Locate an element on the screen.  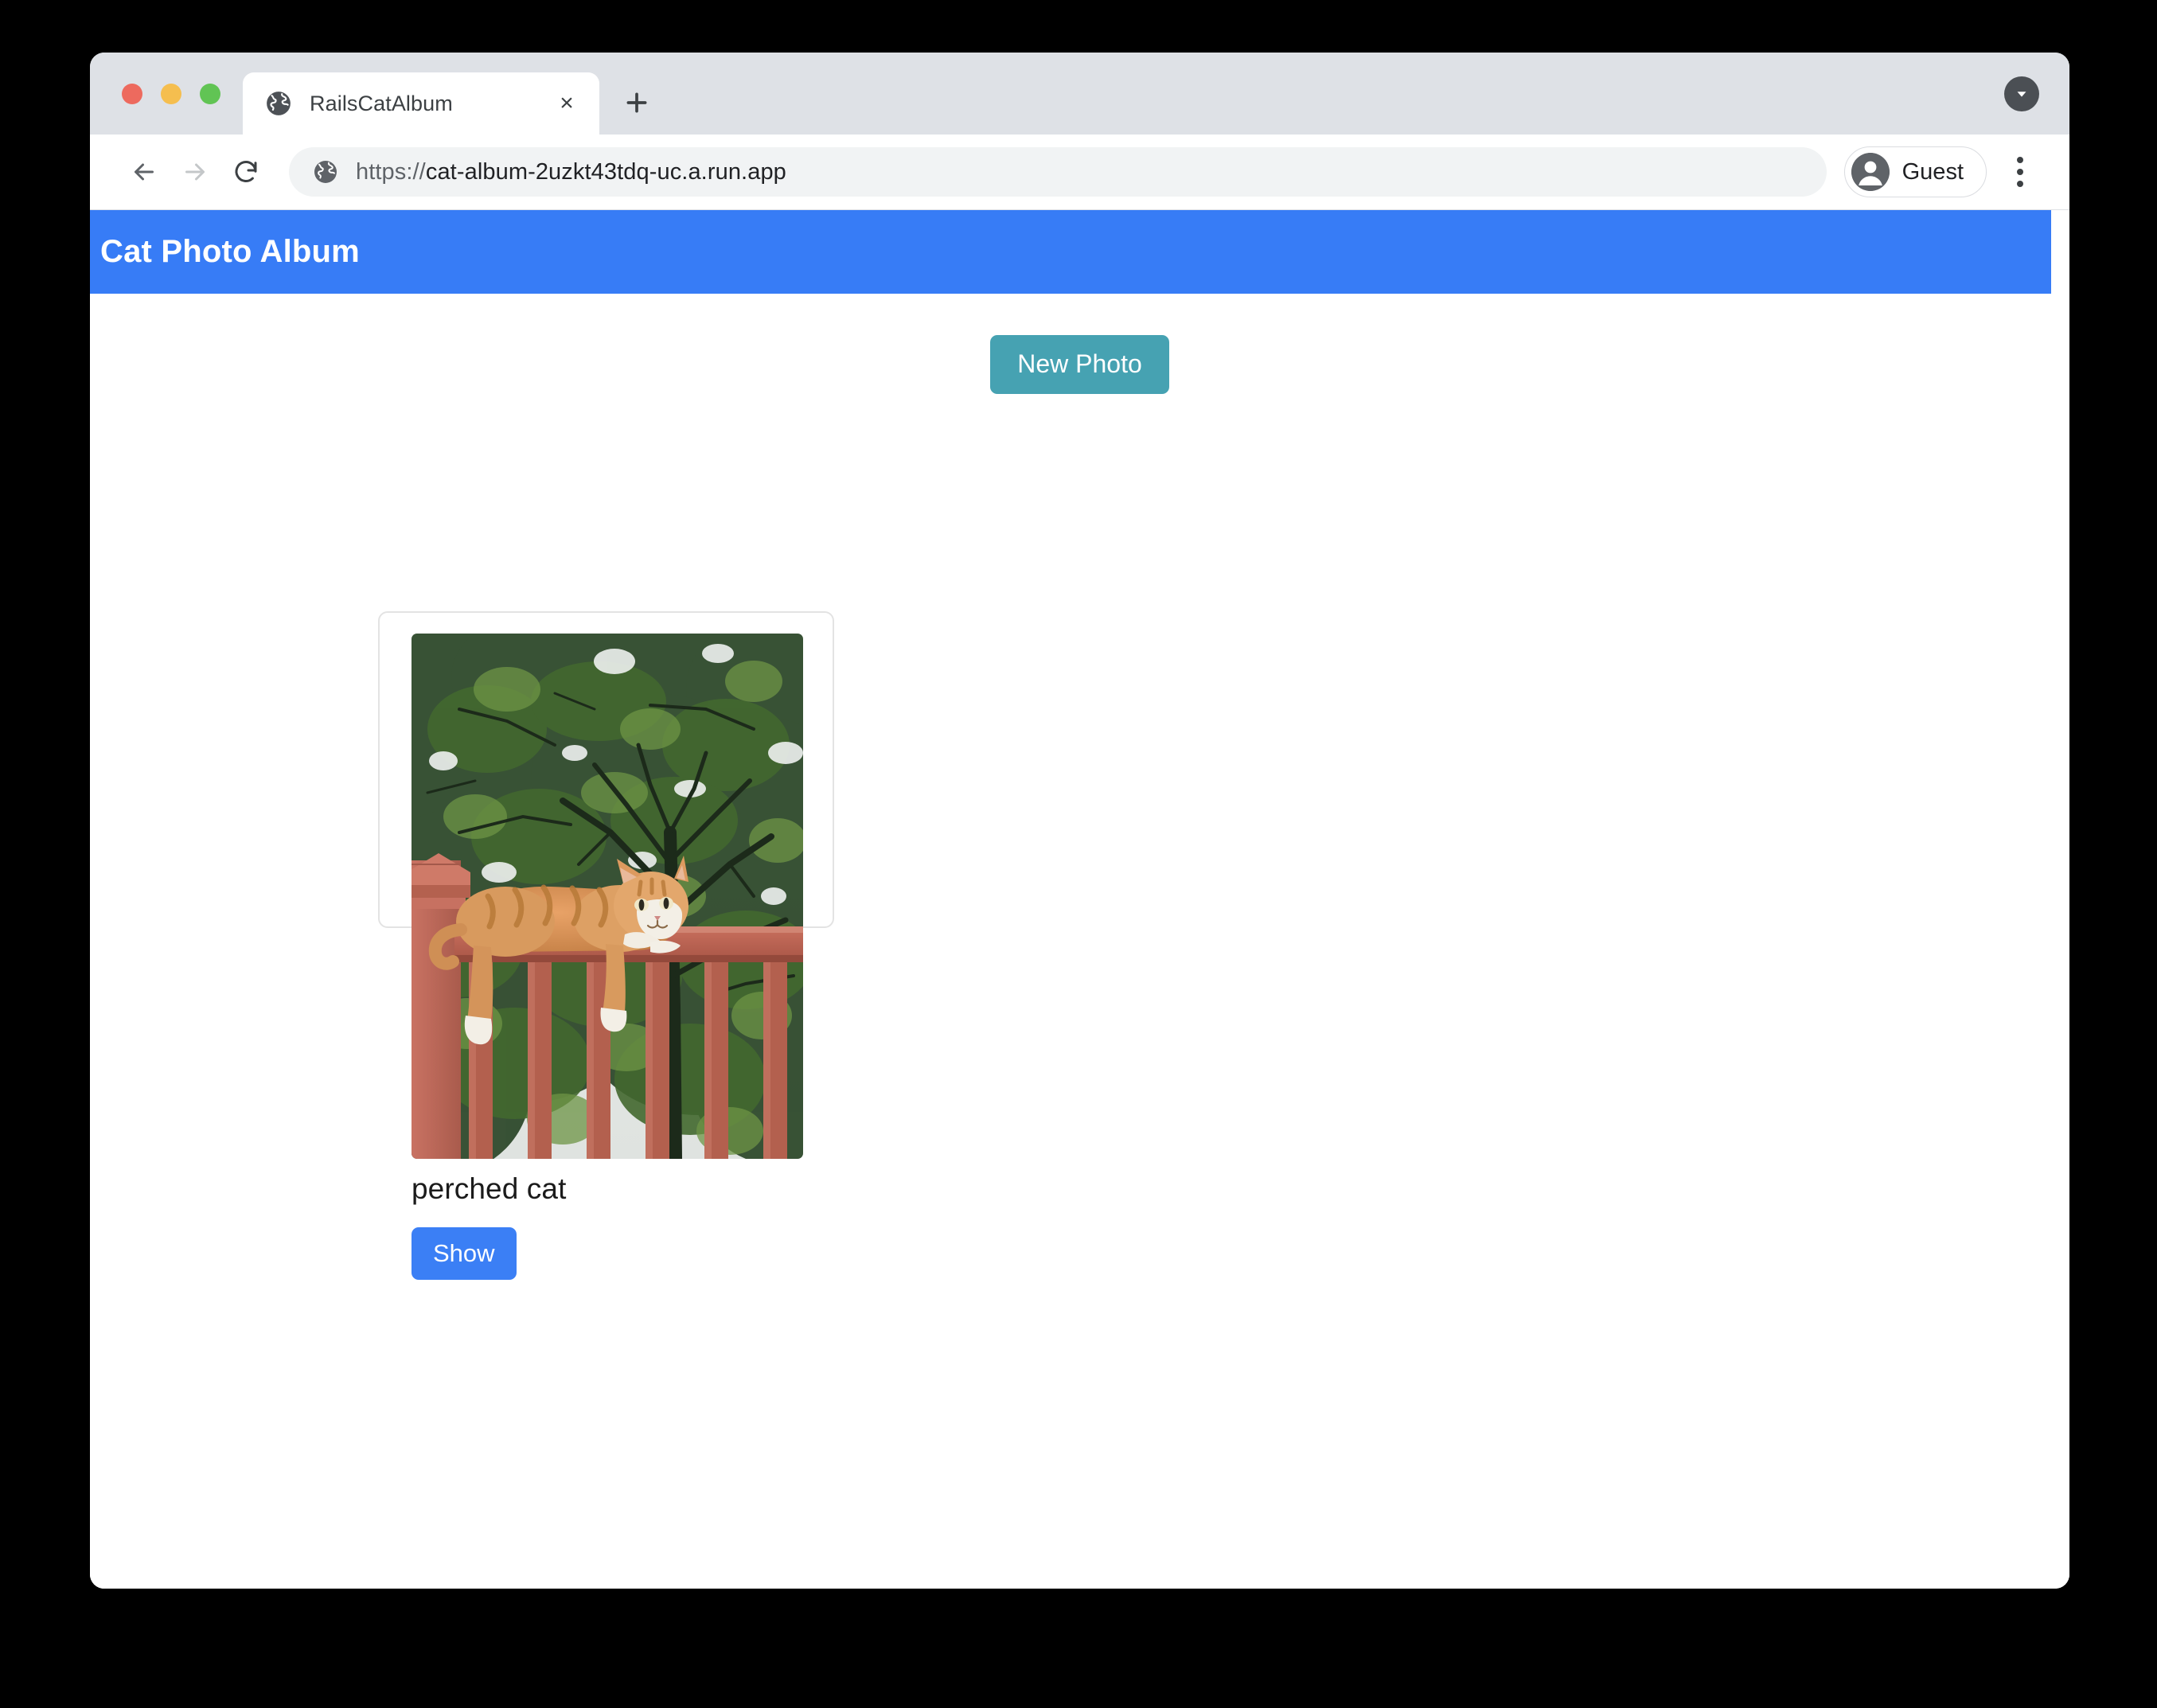
photo-caption: perched cat is located at coordinates (490, 1188).